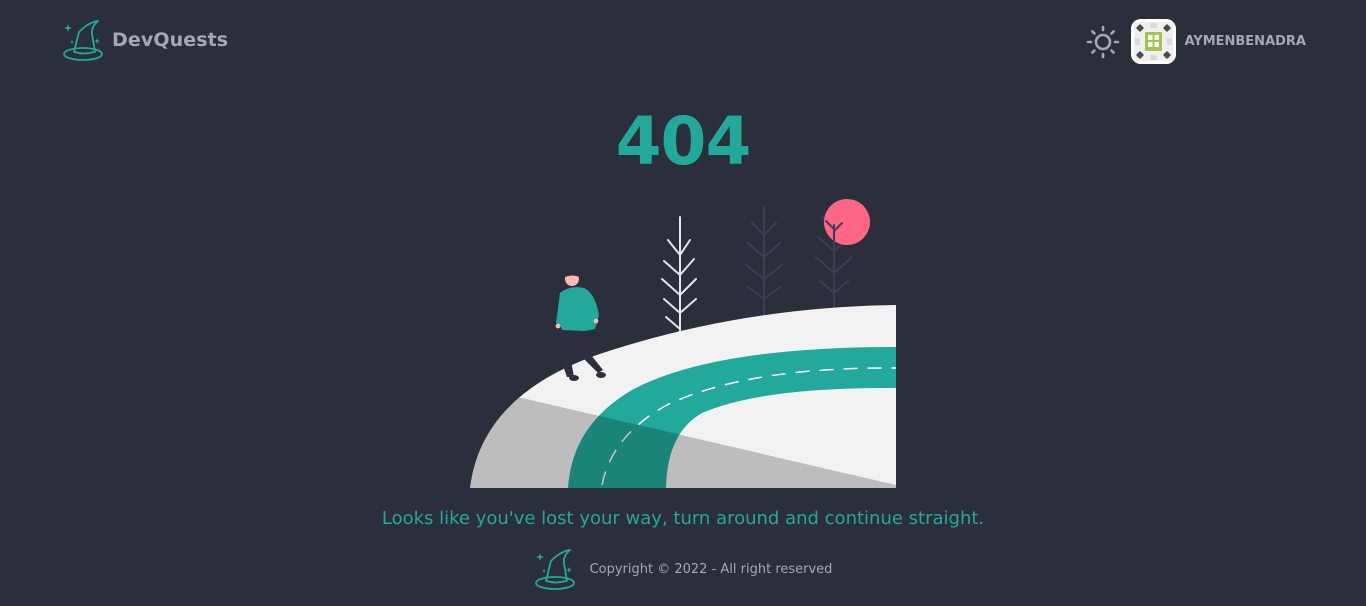  I want to click on tree-light, so click(679, 276).